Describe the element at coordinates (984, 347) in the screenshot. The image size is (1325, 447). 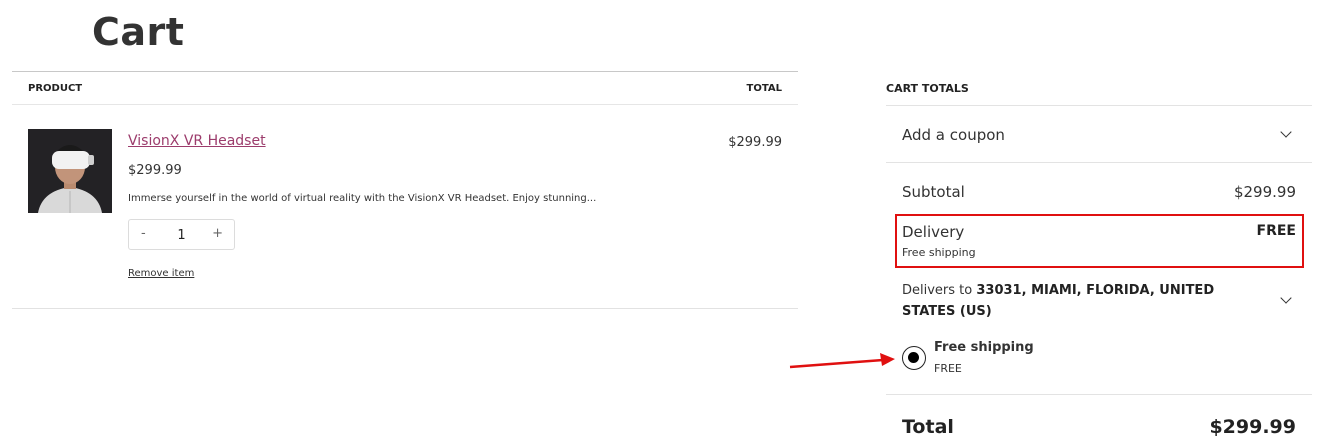
I see `shipping-option-name: Free shipping` at that location.